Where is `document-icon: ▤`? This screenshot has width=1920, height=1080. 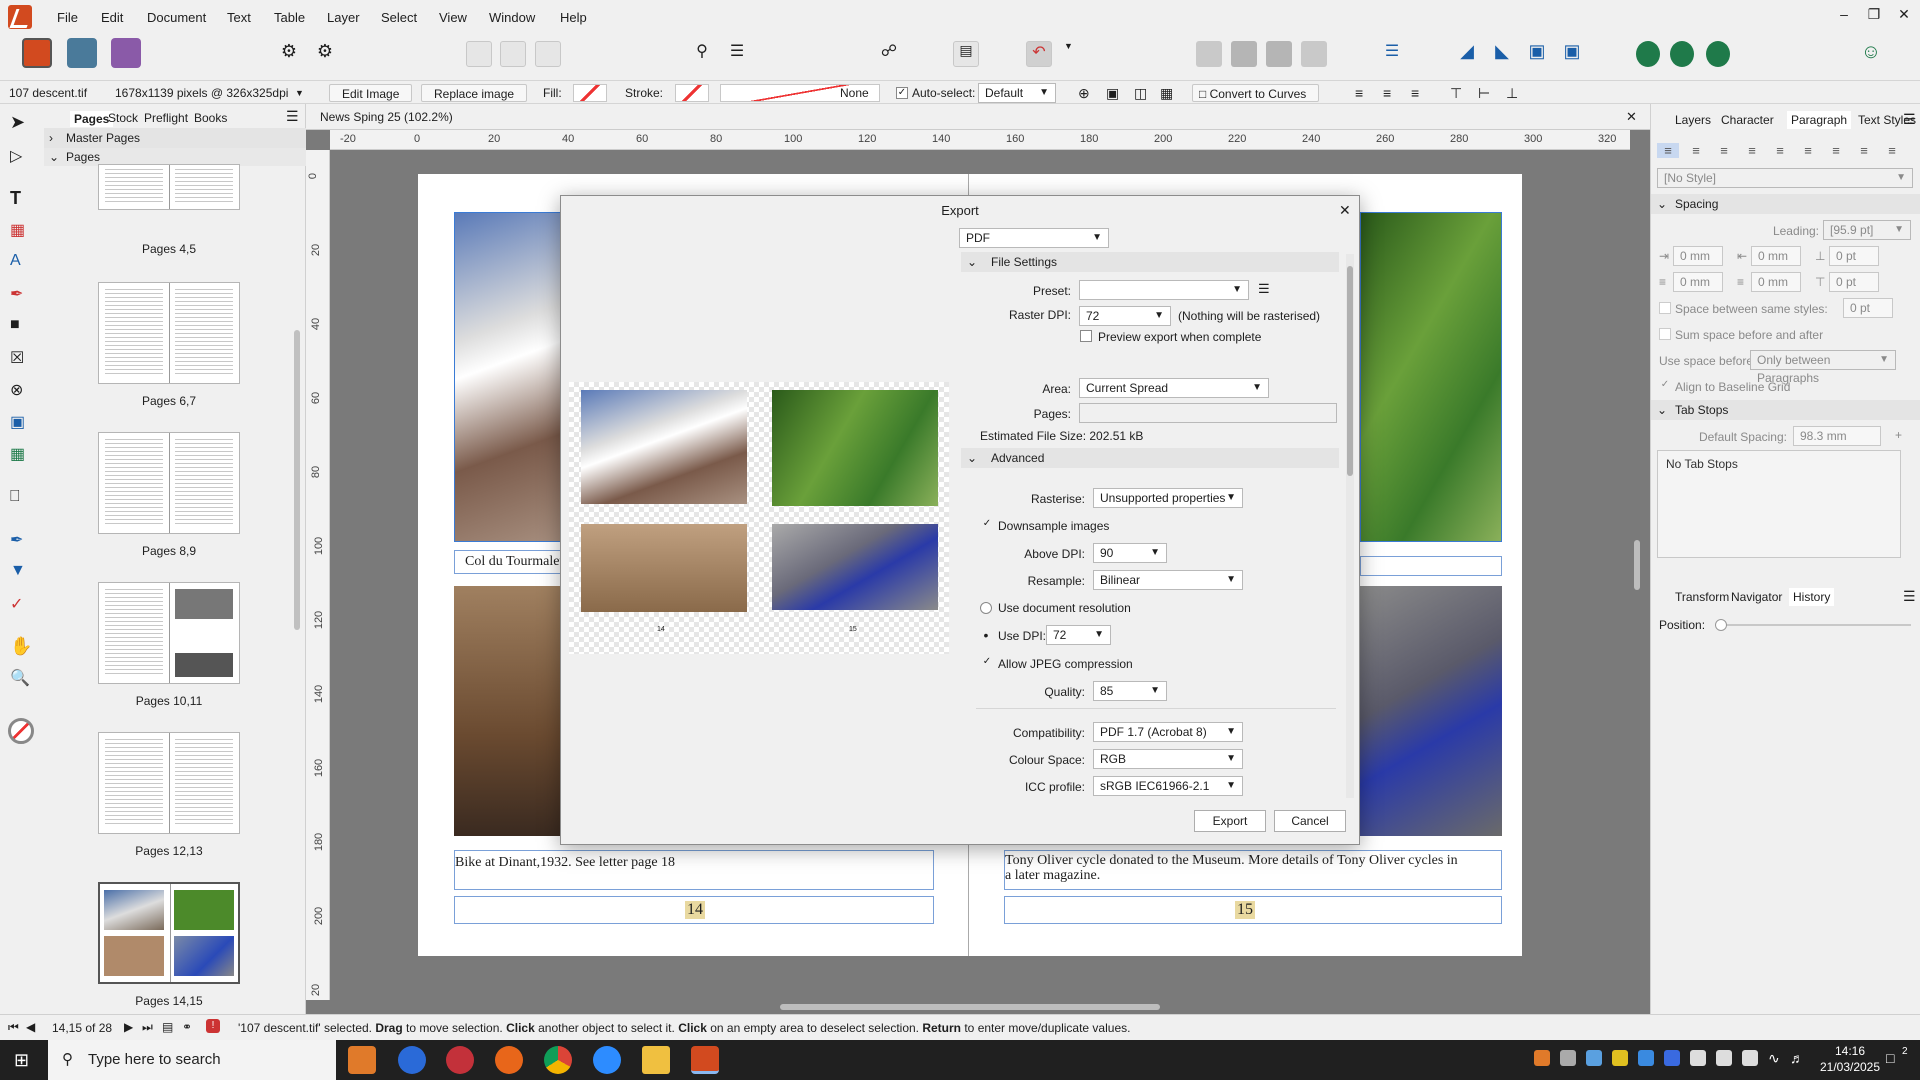 document-icon: ▤ is located at coordinates (167, 1027).